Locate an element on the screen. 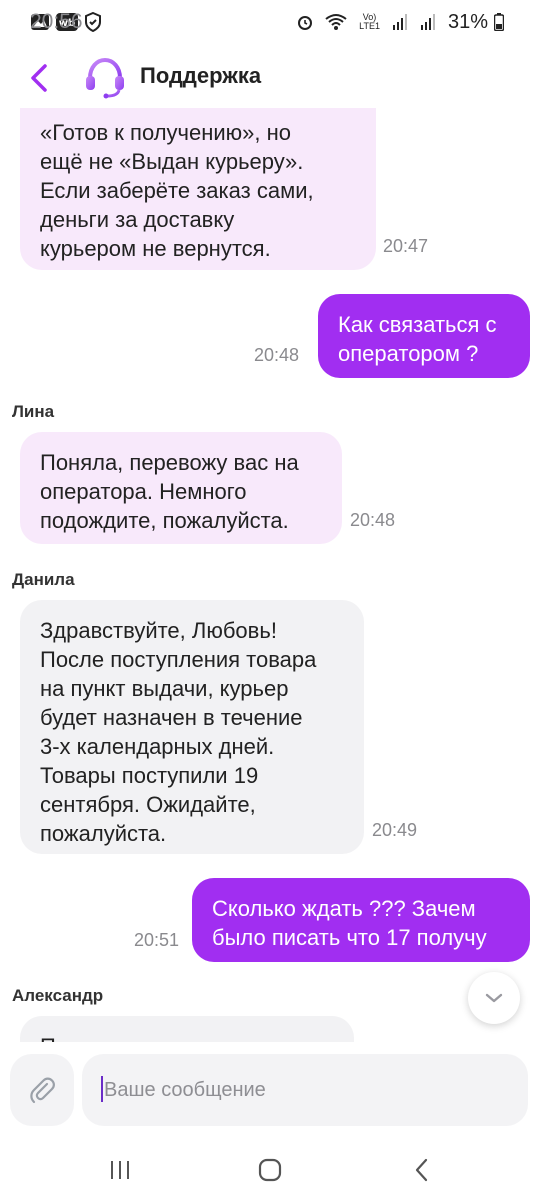 The height and width of the screenshot is (1200, 540). chat-title: Поддержка is located at coordinates (201, 75).